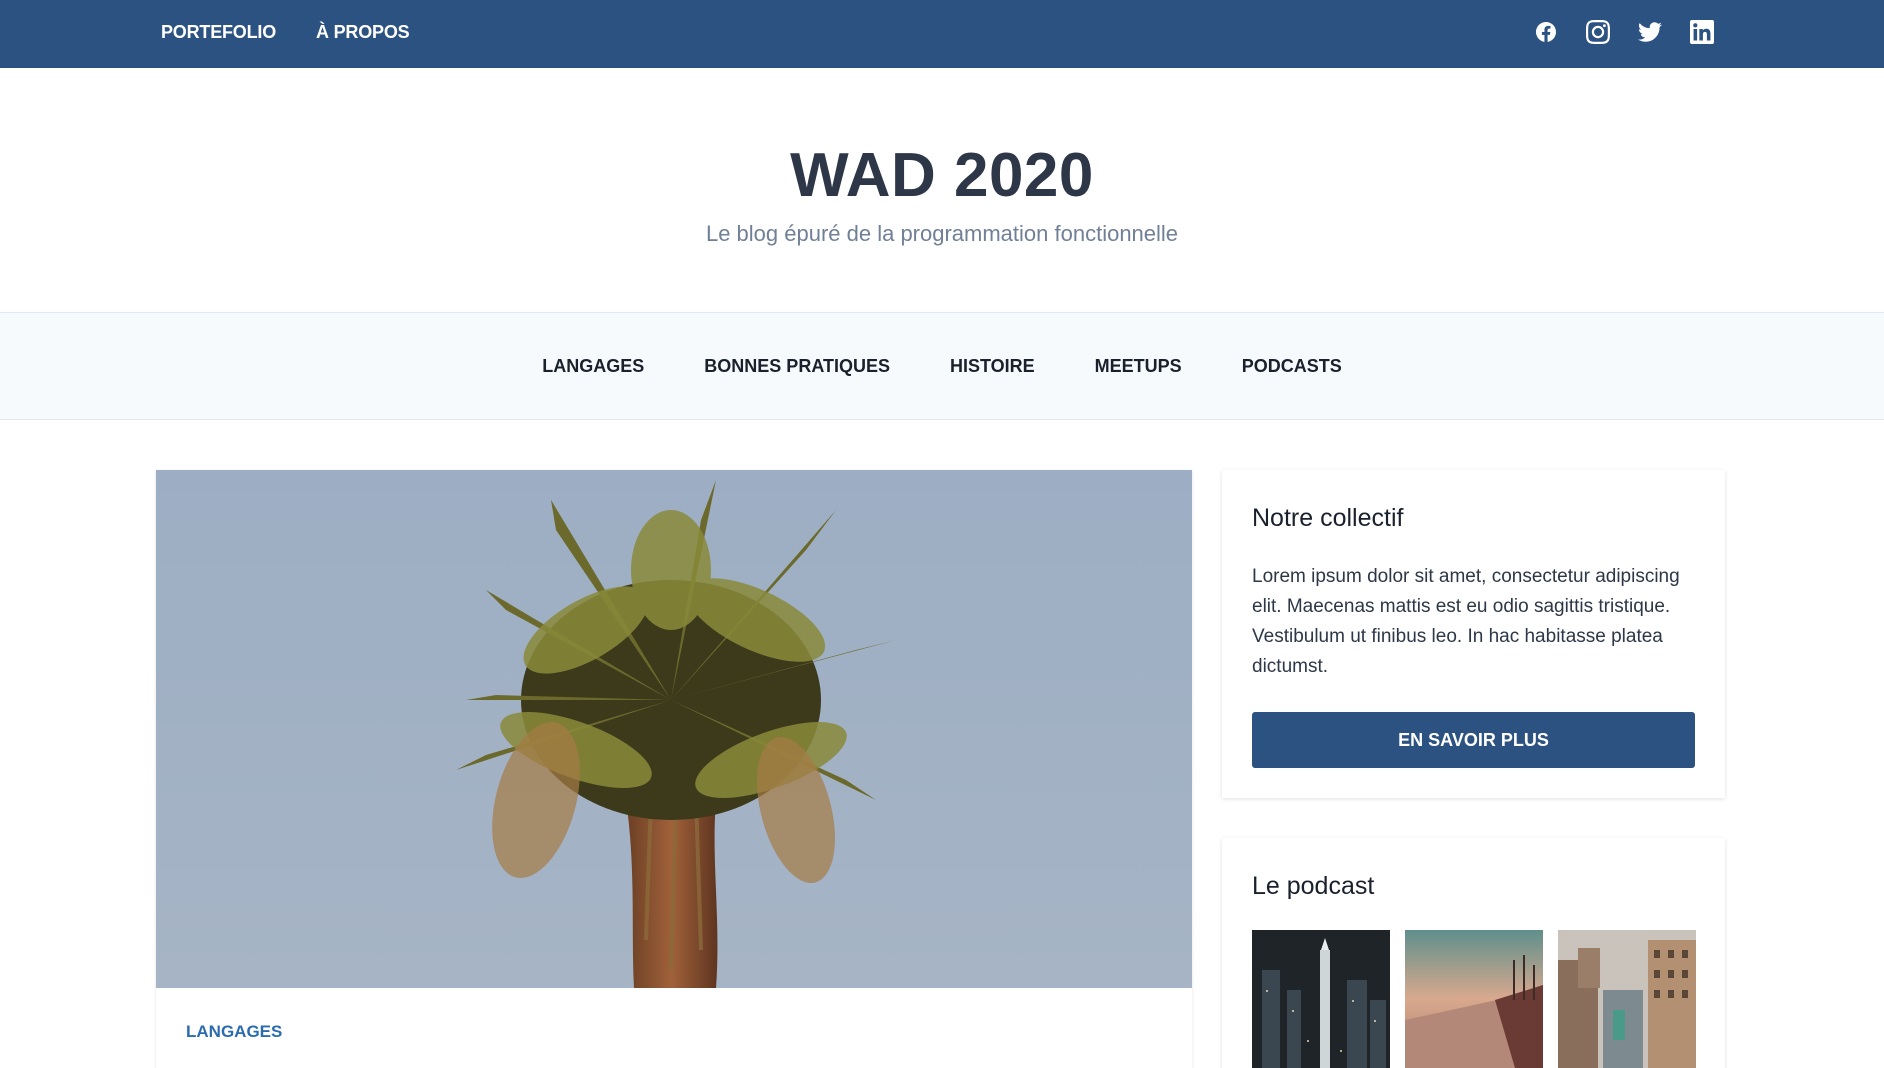 Image resolution: width=1884 pixels, height=1068 pixels. Describe the element at coordinates (218, 32) in the screenshot. I see `nav-link-portfolio: PORTEFOLIO` at that location.